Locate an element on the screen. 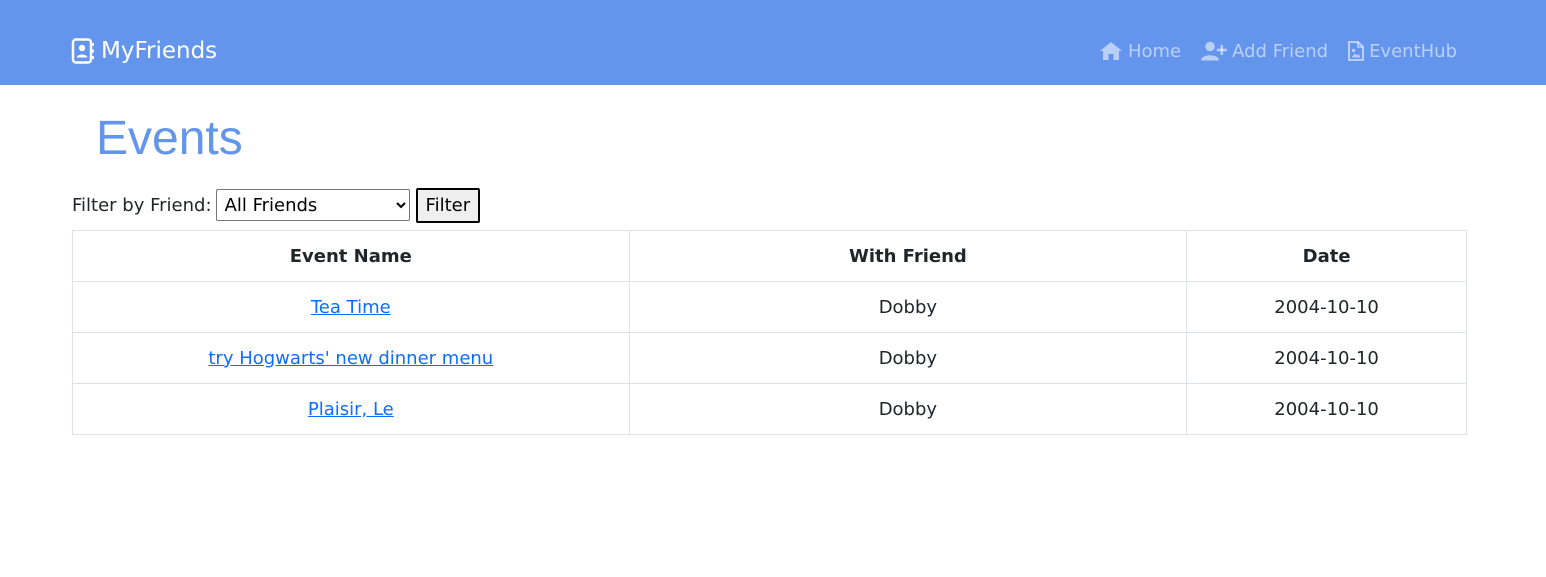 The width and height of the screenshot is (1546, 577). table-row: Tea Time Dobby 2004-10-10 is located at coordinates (769, 307).